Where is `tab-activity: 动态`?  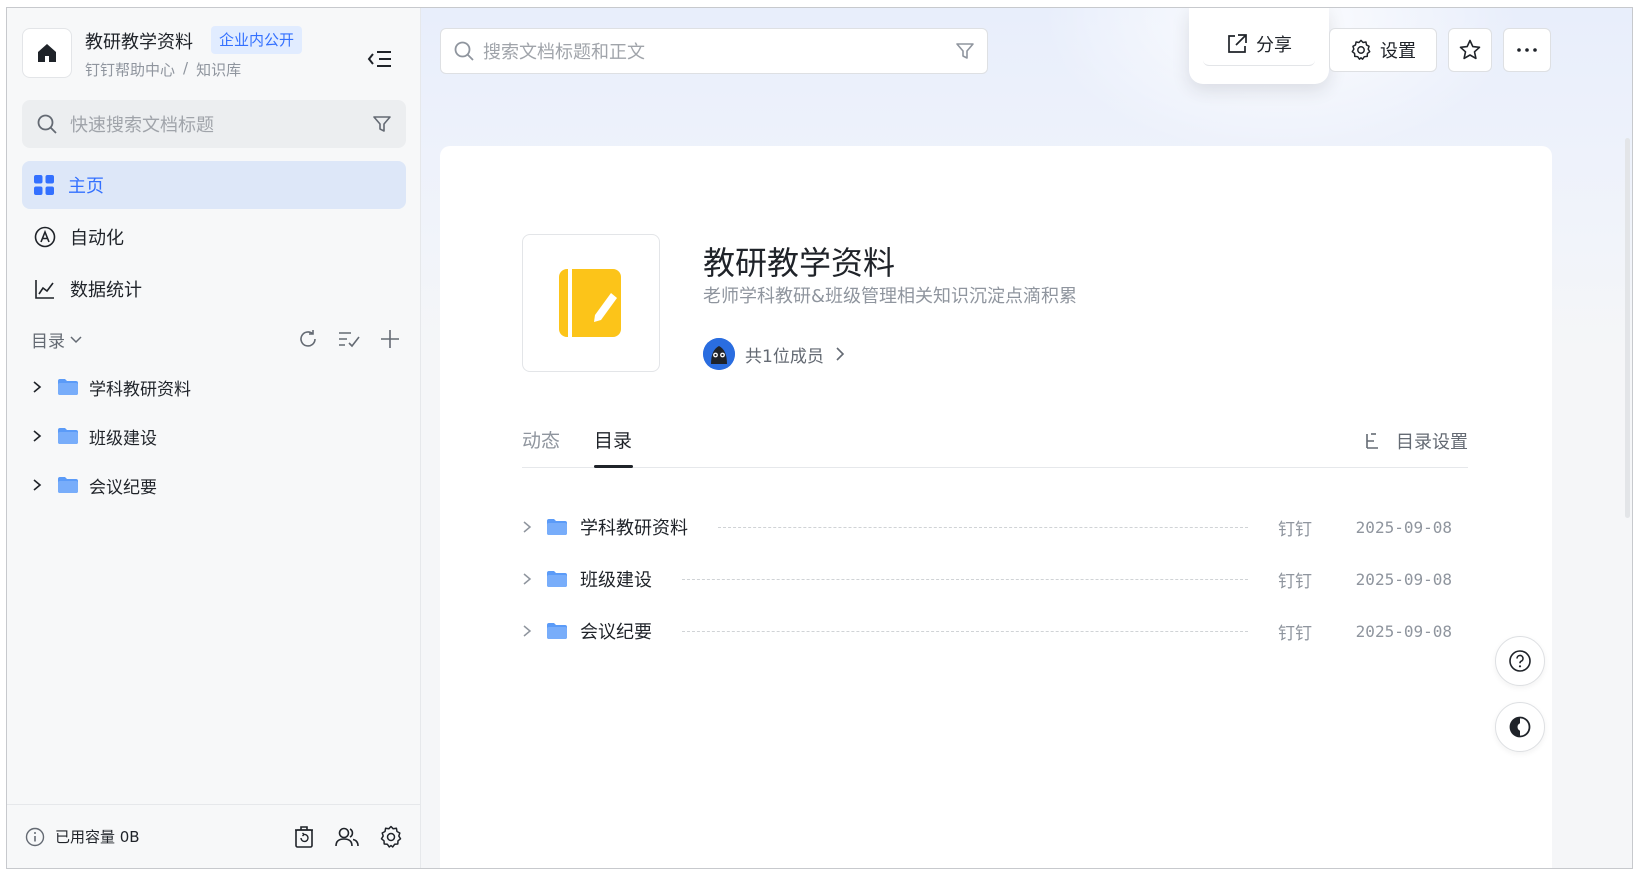
tab-activity: 动态 is located at coordinates (541, 439).